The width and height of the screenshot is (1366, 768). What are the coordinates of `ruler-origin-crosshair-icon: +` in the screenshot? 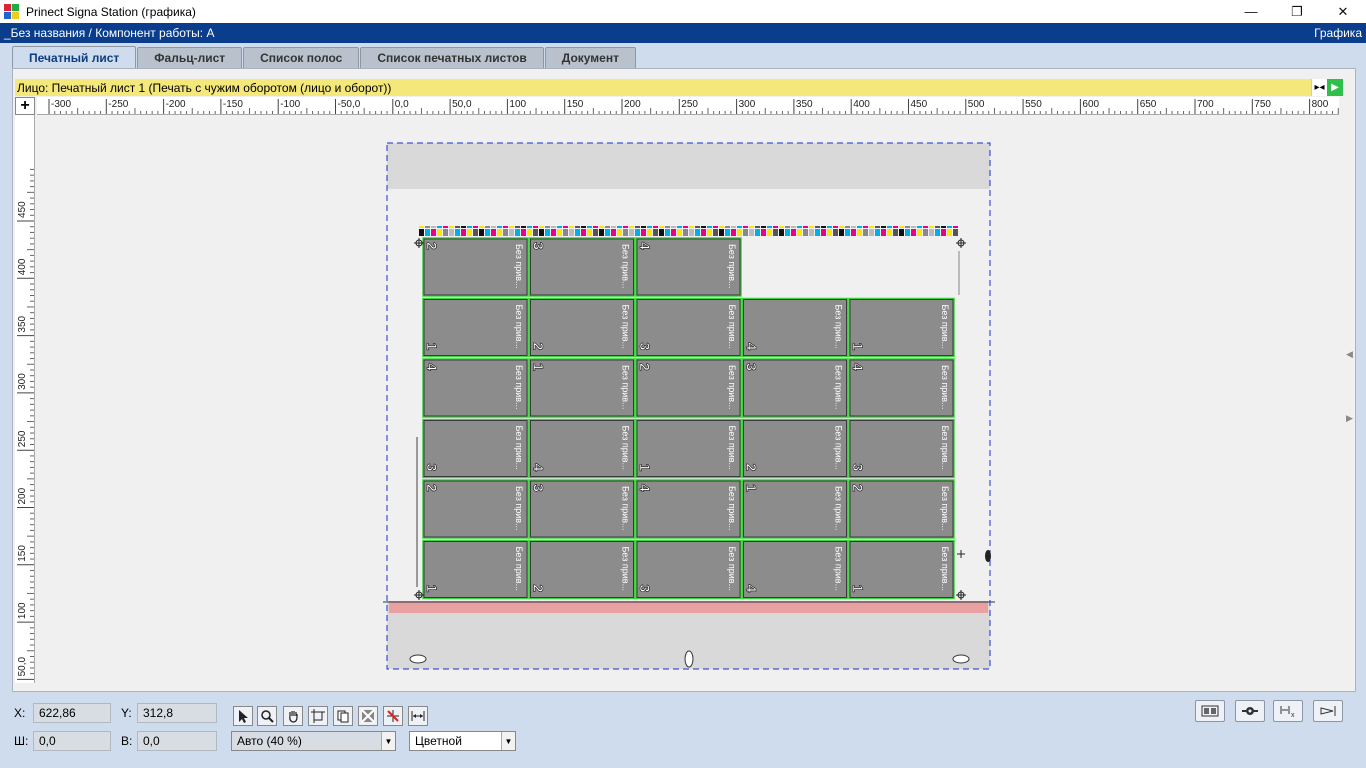 It's located at (25, 106).